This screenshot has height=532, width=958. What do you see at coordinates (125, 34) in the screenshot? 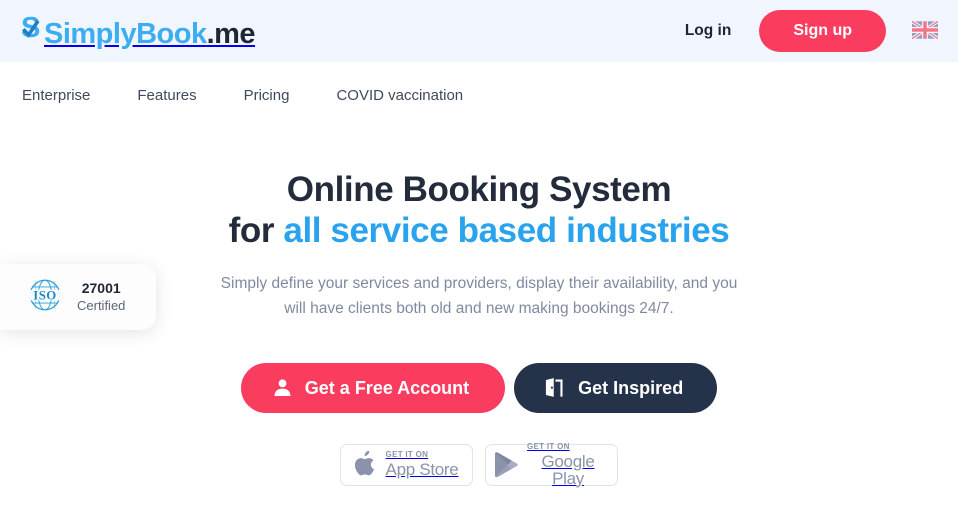
I see `logo-text-primary: SimplyBook` at bounding box center [125, 34].